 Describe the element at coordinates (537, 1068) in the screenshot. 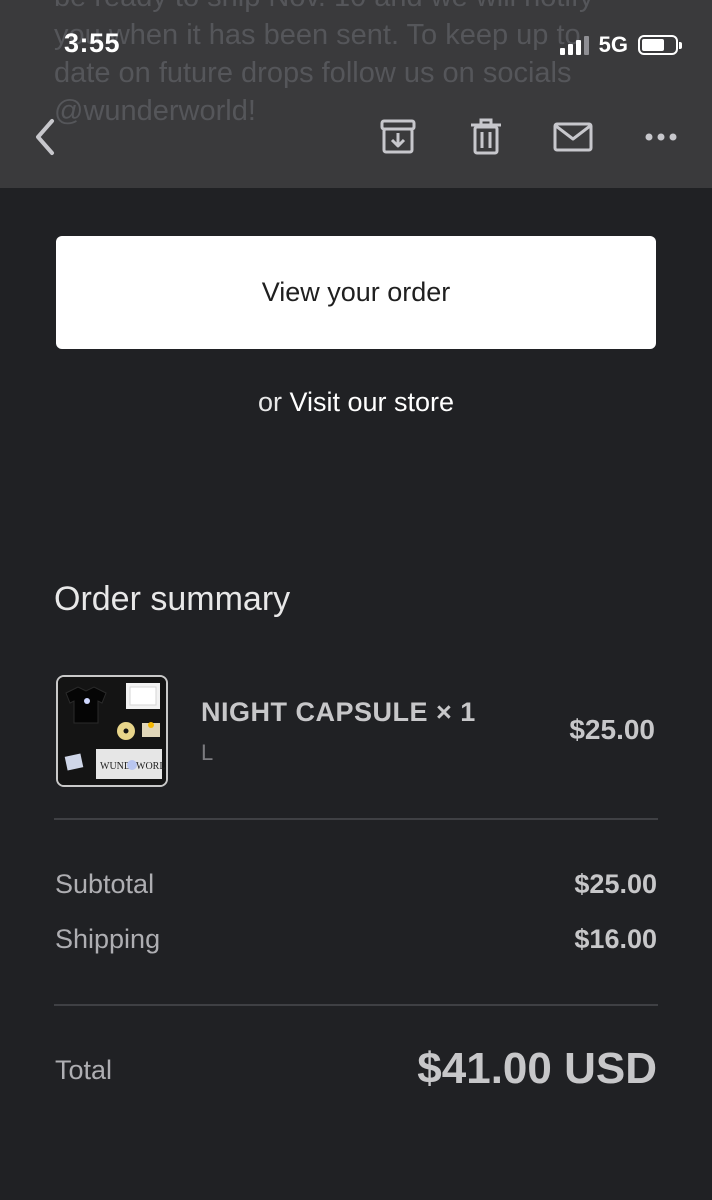

I see `total-value: $41.00 USD` at that location.